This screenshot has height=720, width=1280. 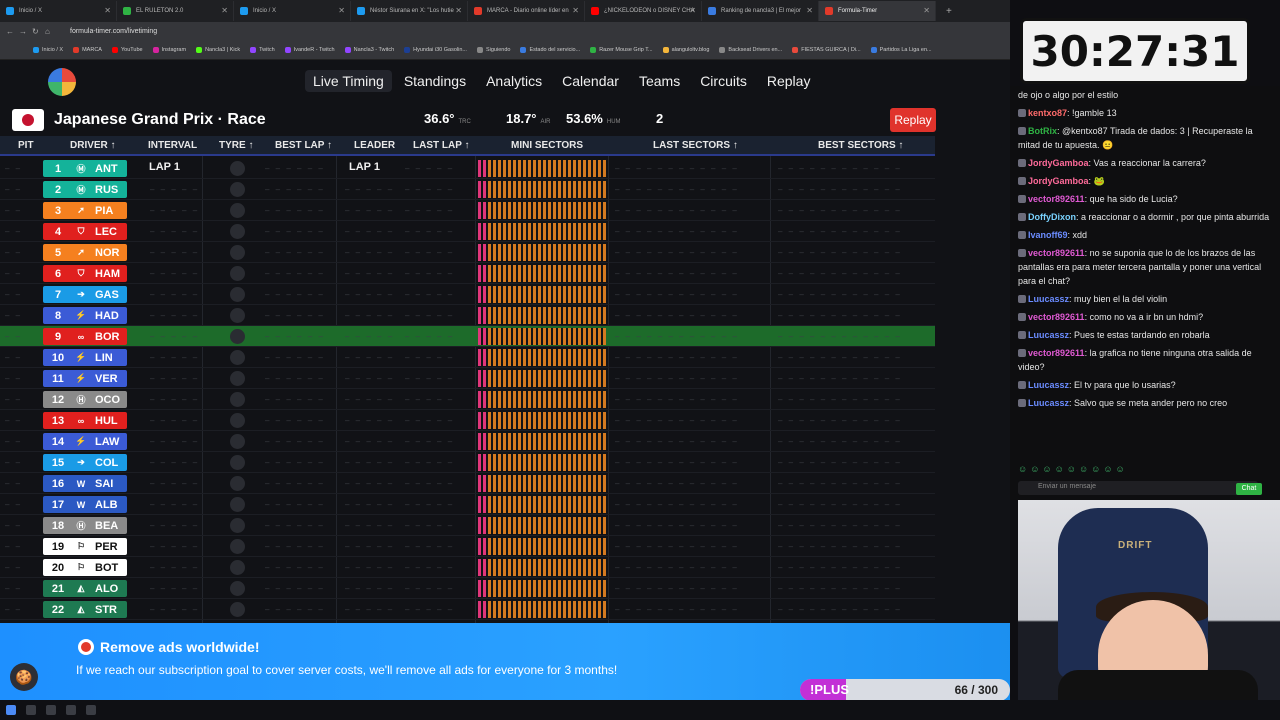 I want to click on column-header: TYRE ↑, so click(x=236, y=145).